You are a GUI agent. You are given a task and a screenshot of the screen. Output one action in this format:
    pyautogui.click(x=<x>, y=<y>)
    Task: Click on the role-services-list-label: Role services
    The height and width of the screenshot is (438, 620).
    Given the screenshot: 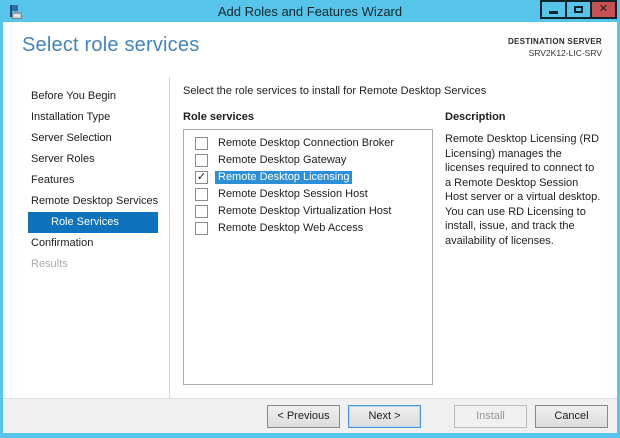 What is the action you would take?
    pyautogui.click(x=218, y=117)
    